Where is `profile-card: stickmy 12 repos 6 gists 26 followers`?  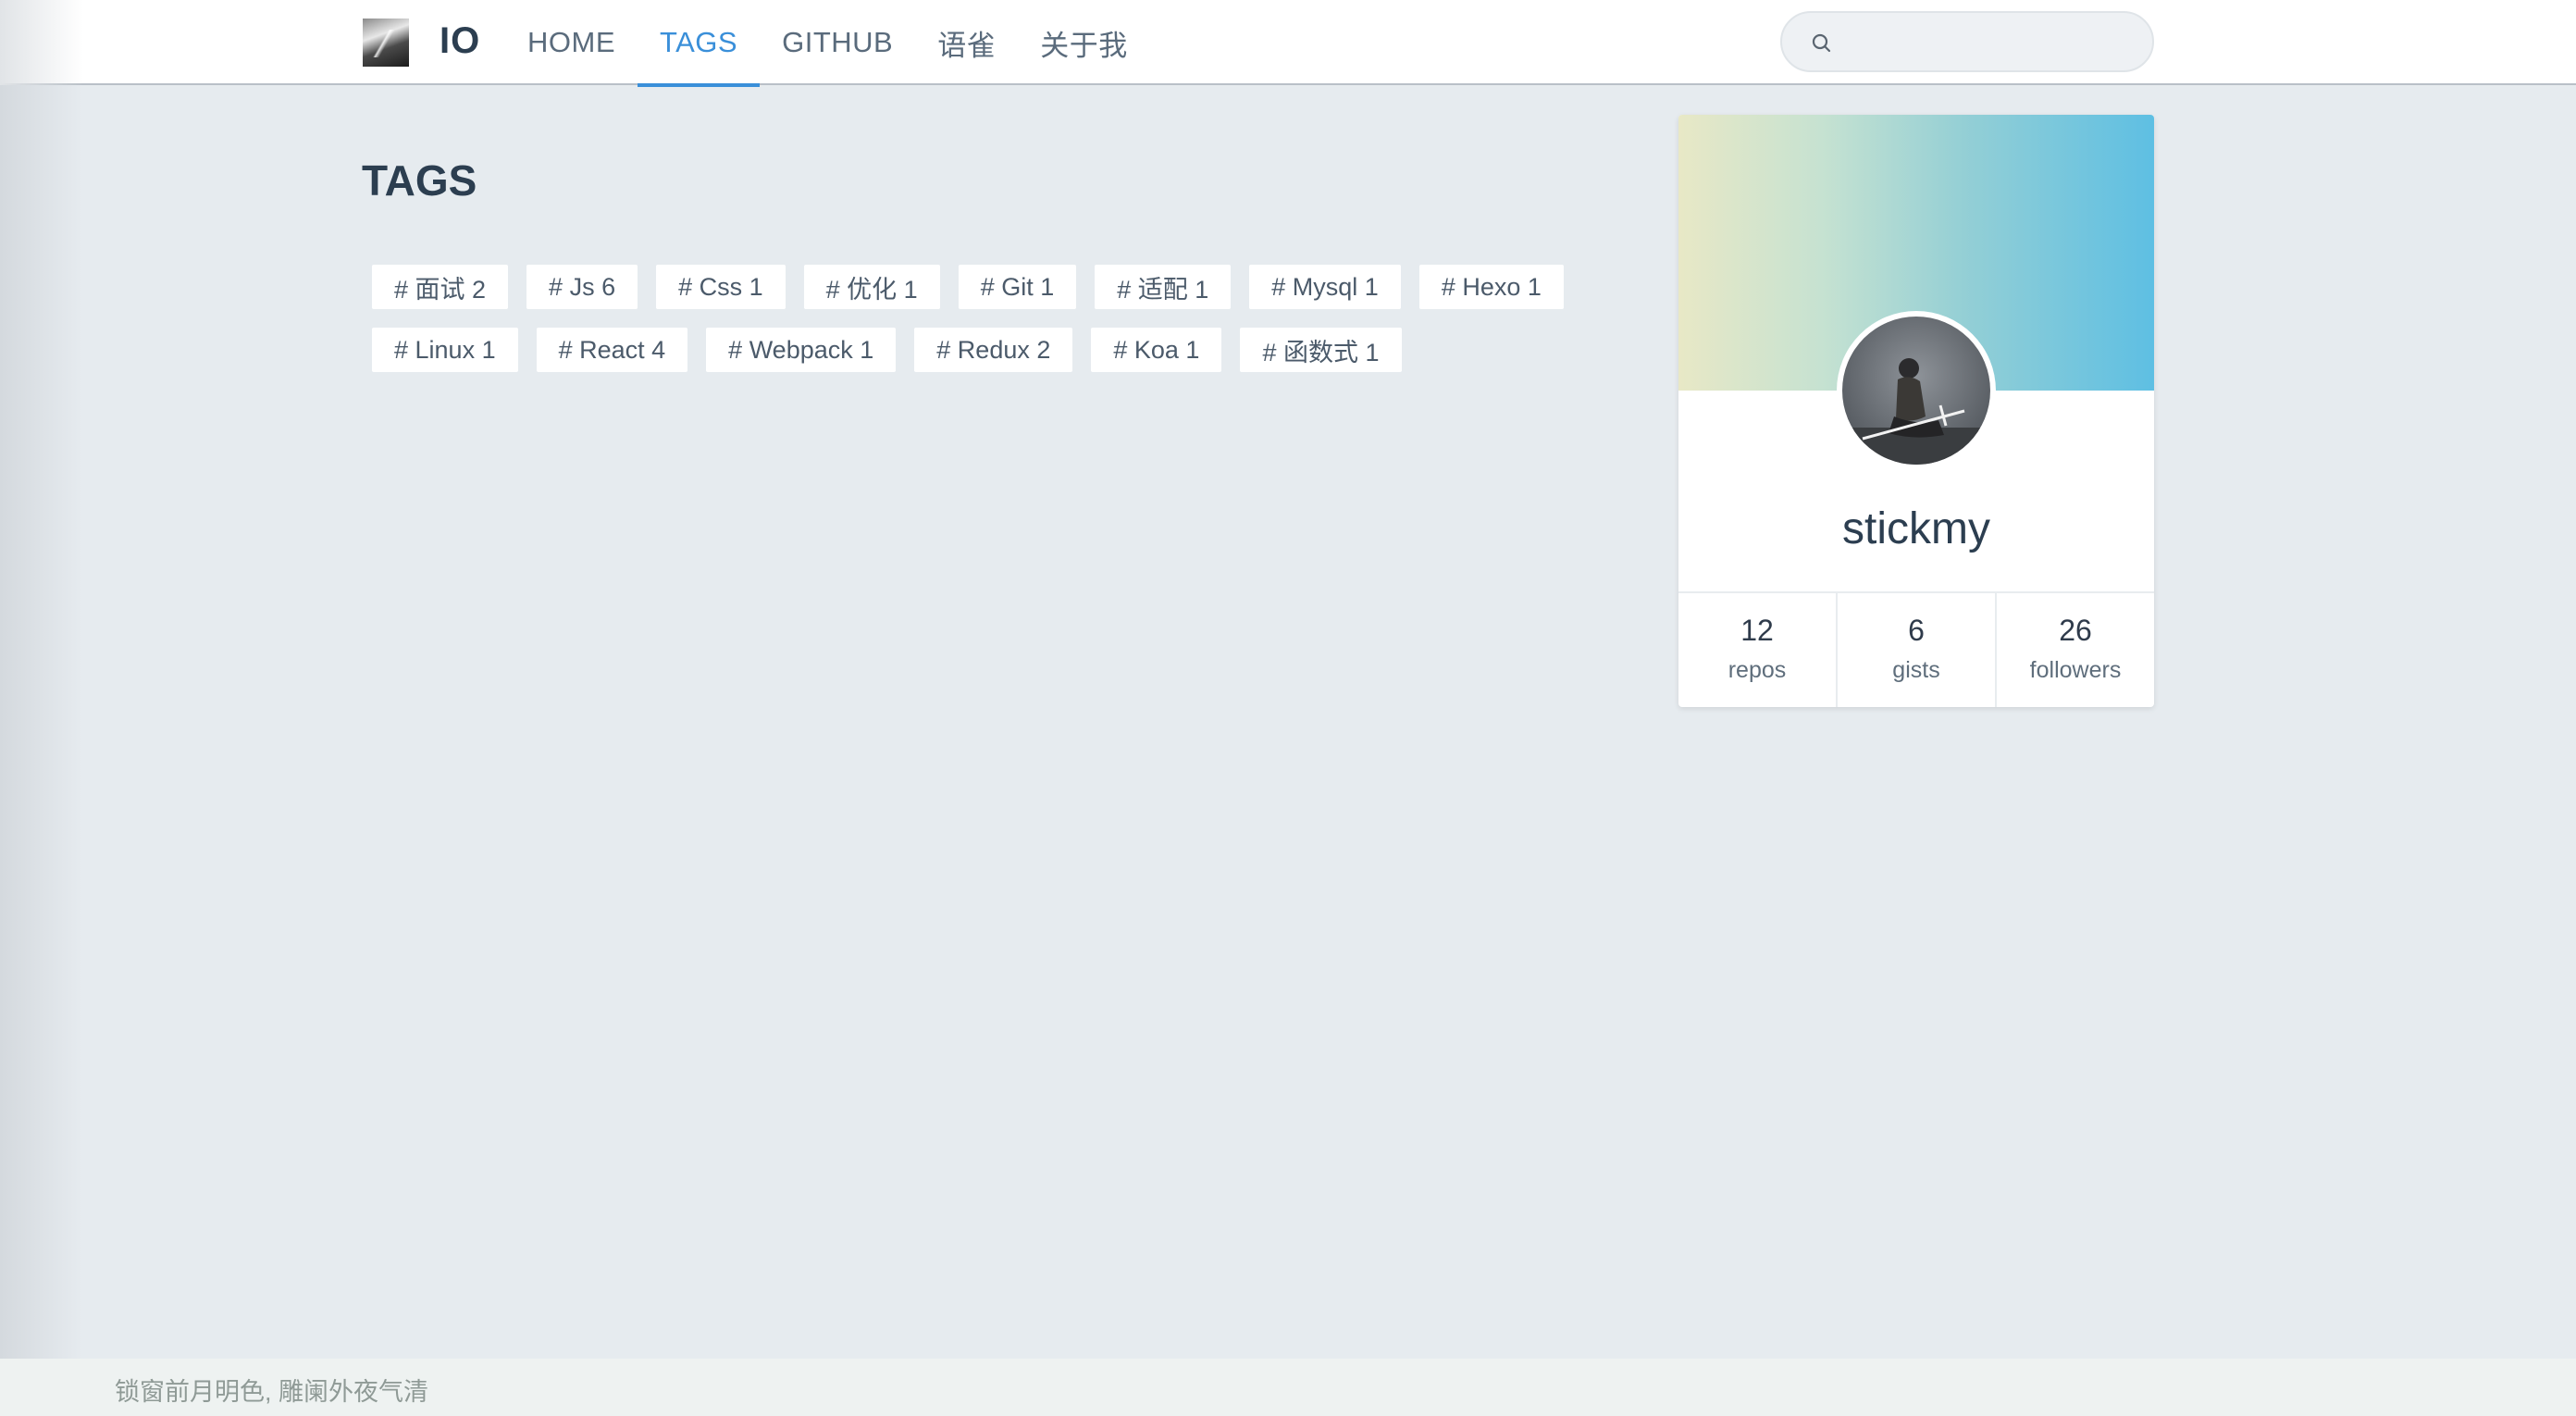
profile-card: stickmy 12 repos 6 gists 26 followers is located at coordinates (1916, 411).